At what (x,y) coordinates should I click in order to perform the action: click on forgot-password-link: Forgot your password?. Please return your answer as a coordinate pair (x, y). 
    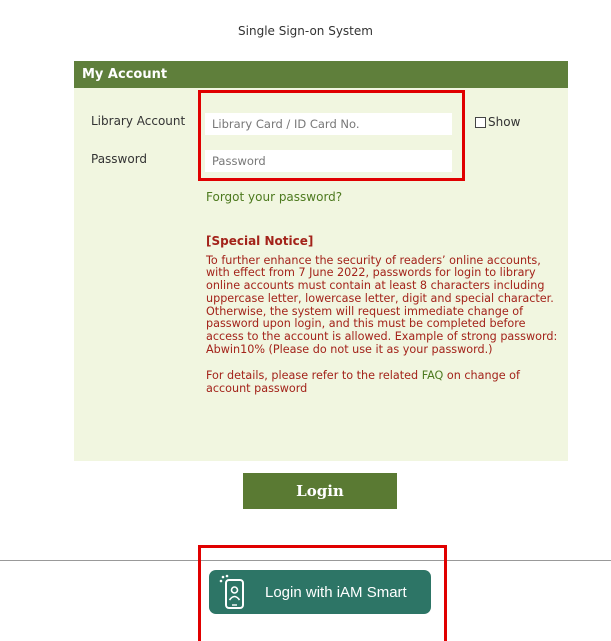
    Looking at the image, I should click on (274, 197).